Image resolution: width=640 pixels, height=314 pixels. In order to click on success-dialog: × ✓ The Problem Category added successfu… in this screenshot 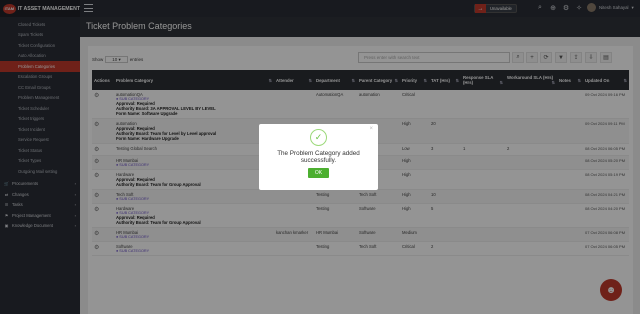, I will do `click(318, 157)`.